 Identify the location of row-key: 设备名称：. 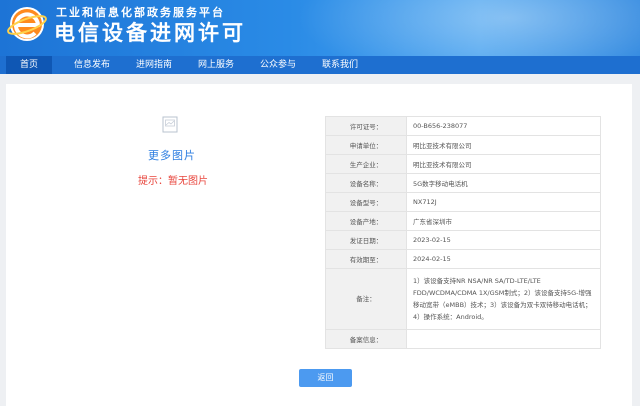
(366, 183).